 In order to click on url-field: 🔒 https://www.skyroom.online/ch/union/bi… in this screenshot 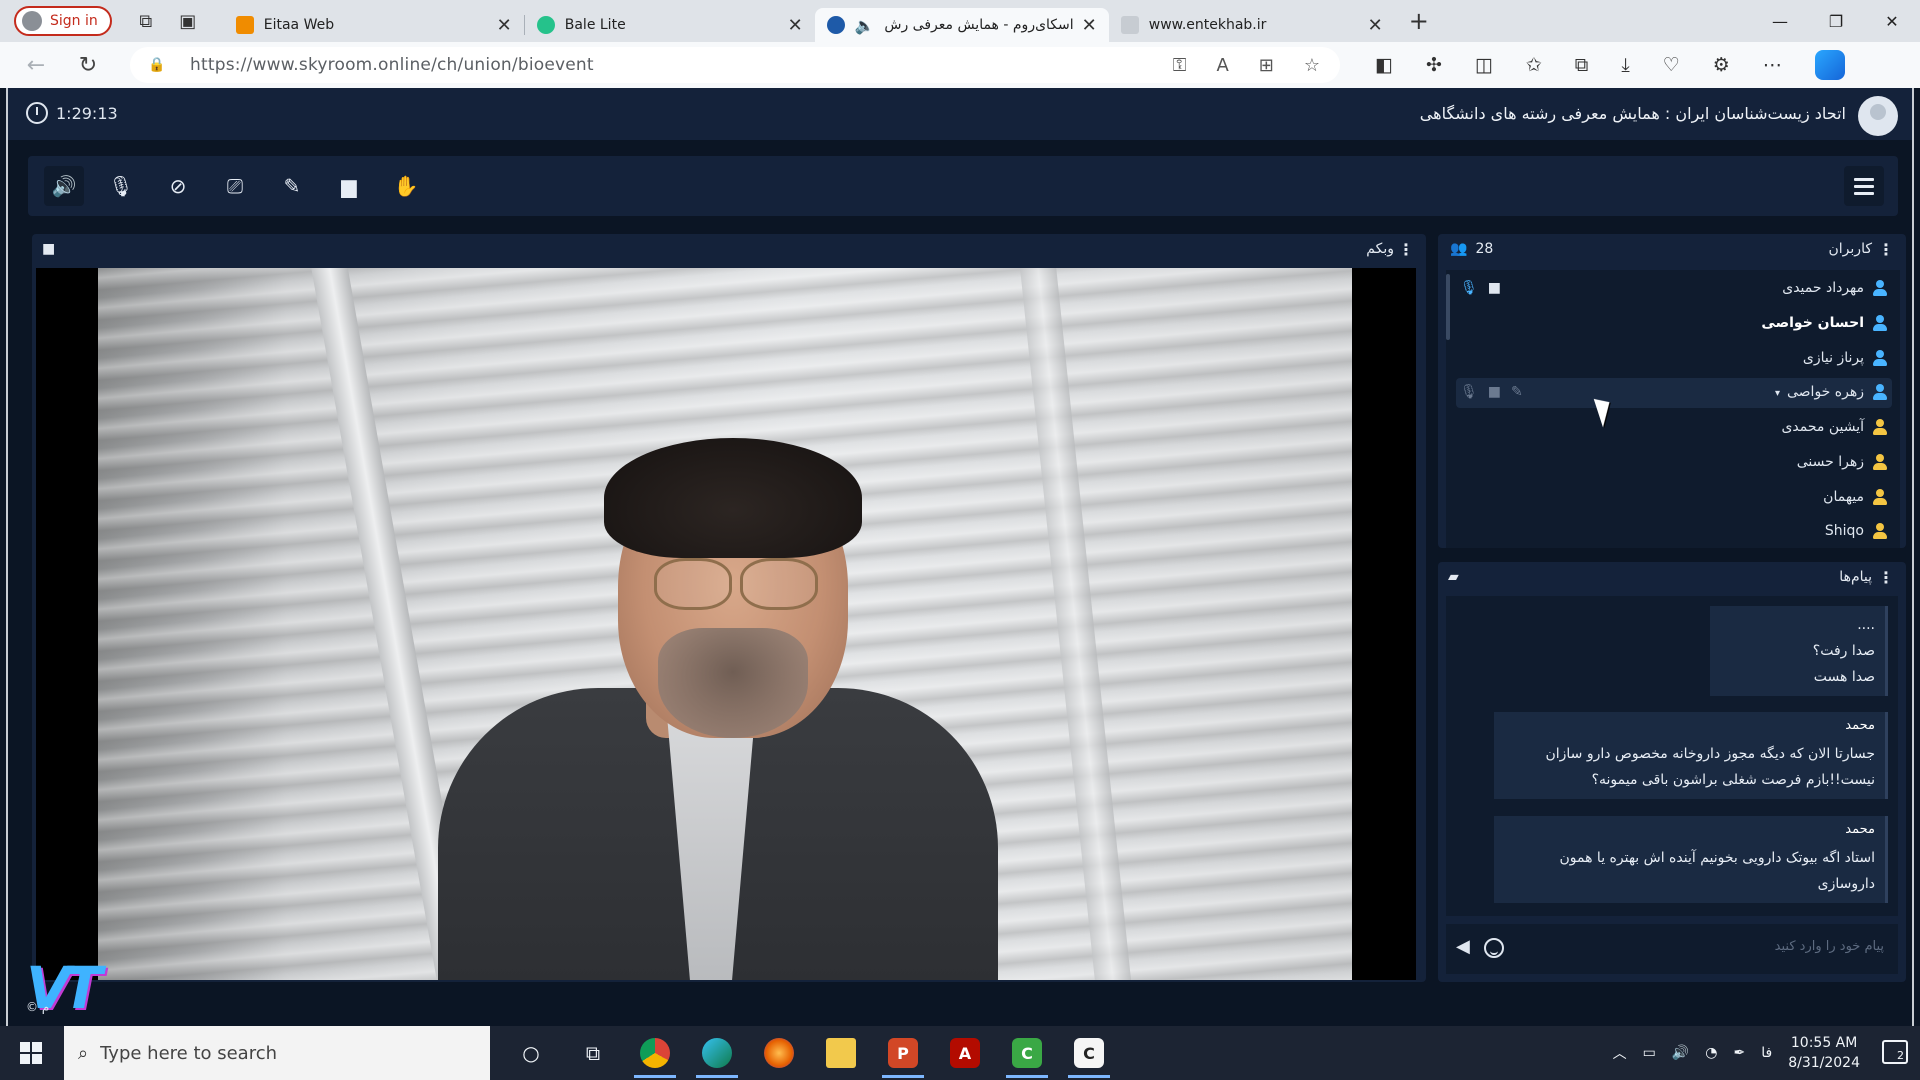, I will do `click(735, 65)`.